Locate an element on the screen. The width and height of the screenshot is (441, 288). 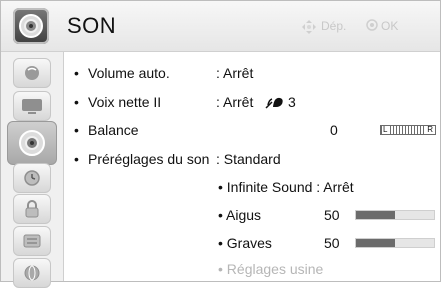
lock-icon is located at coordinates (32, 209).